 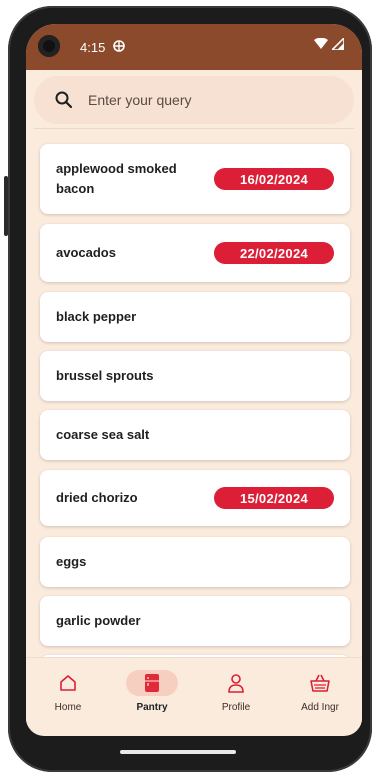 I want to click on home-icon, so click(x=68, y=683).